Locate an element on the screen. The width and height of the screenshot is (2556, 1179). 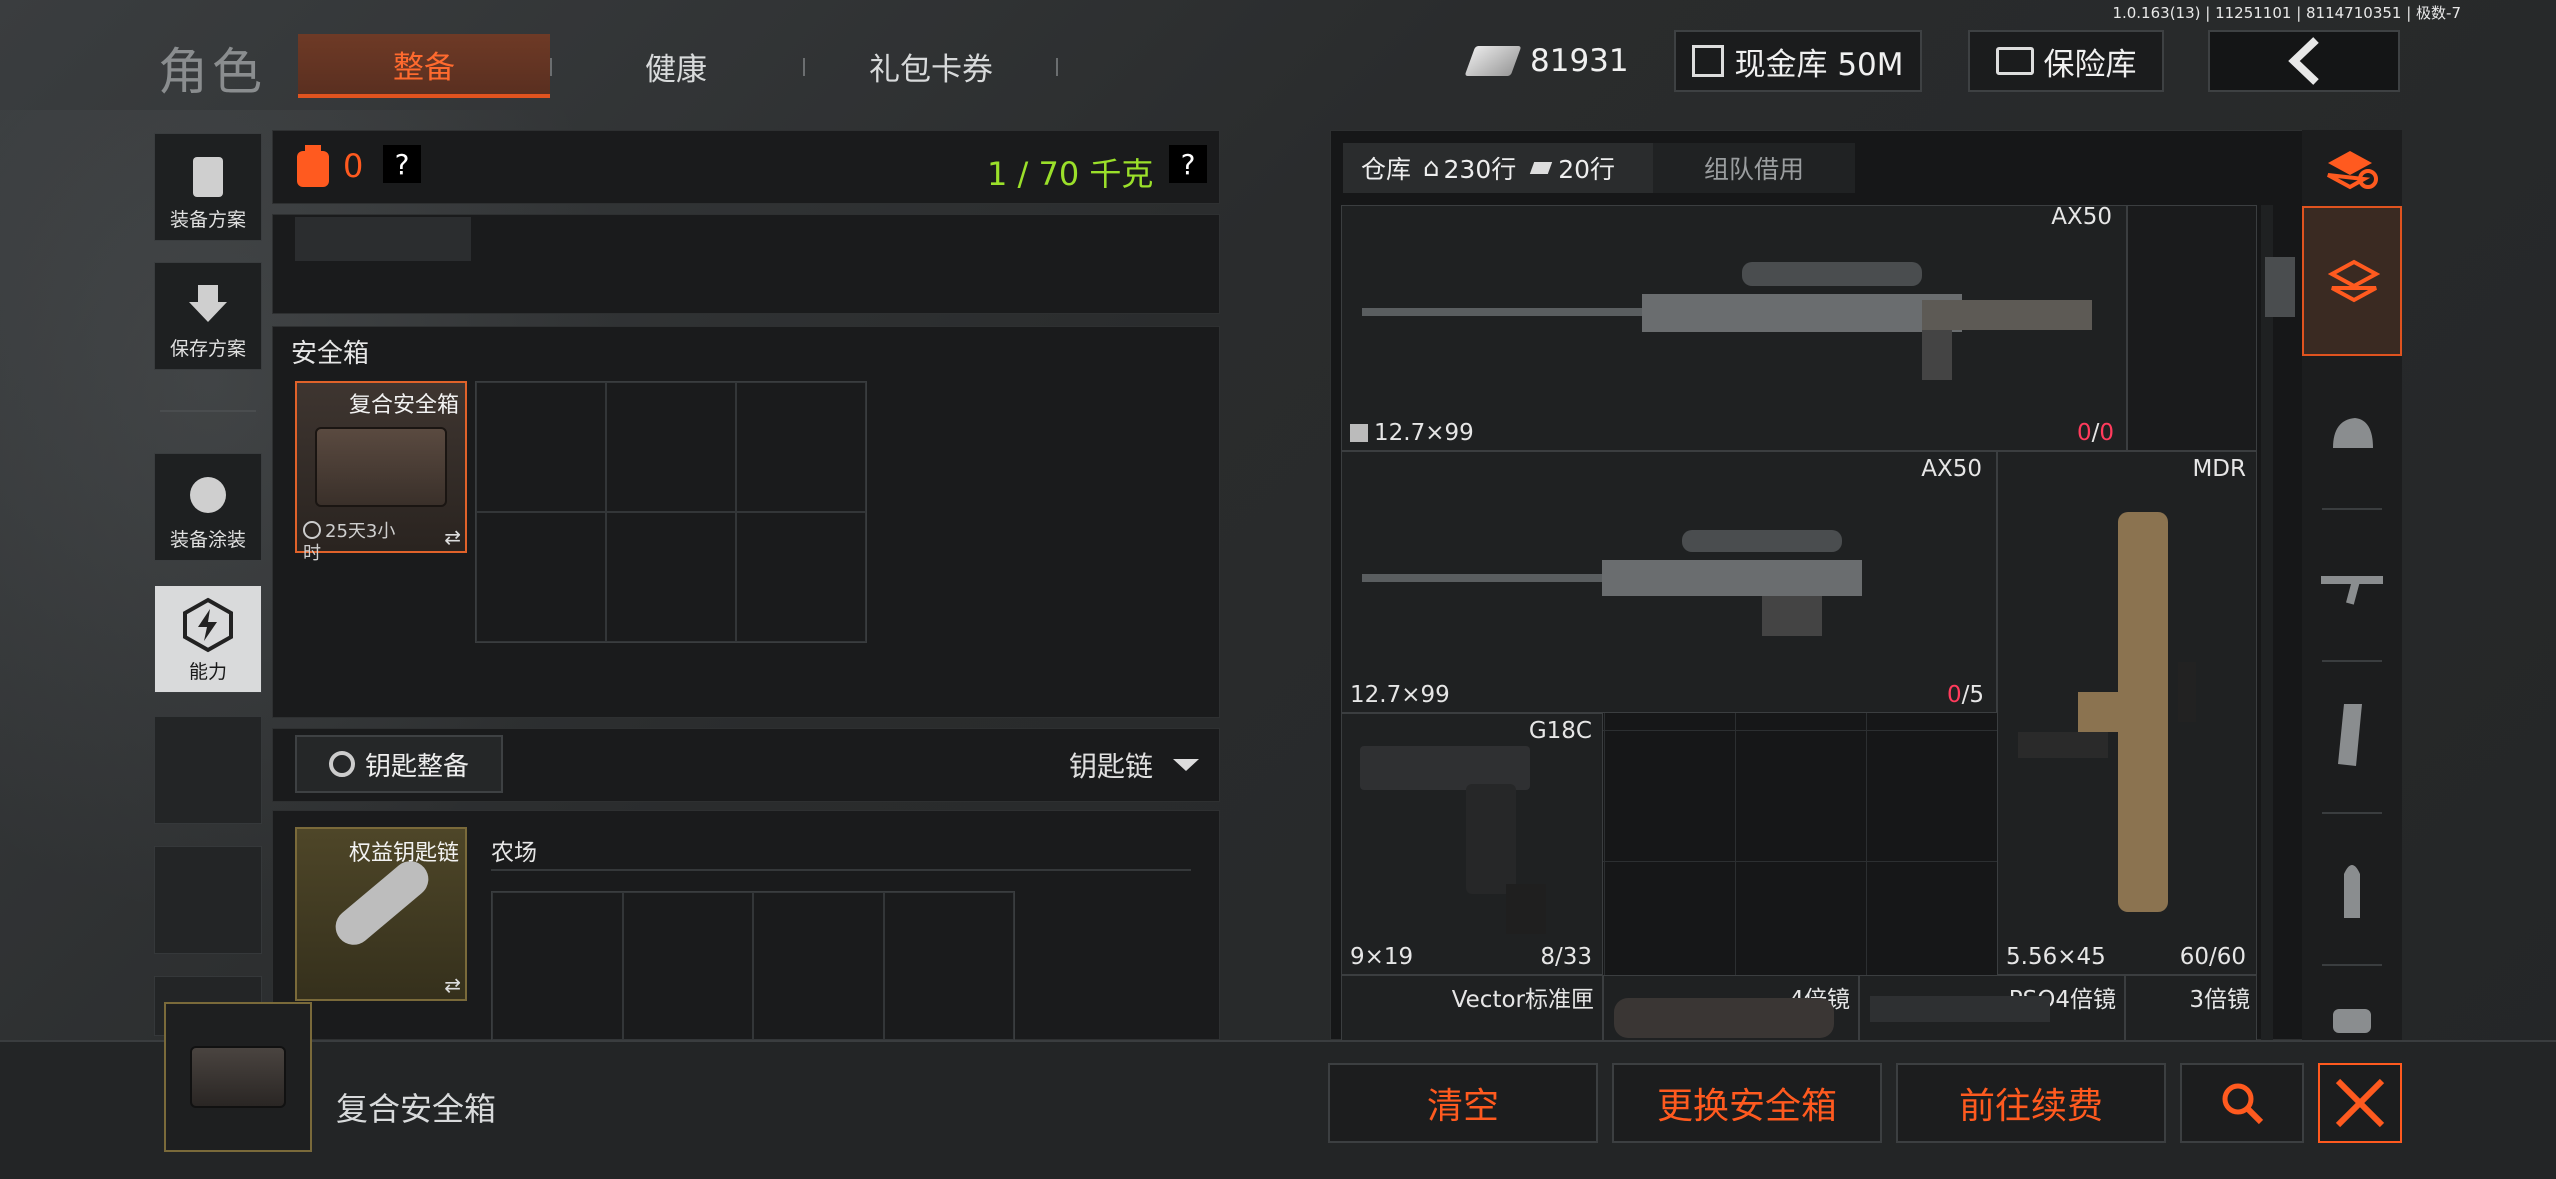
item-mdr: MDR 5.56×45 60/60 is located at coordinates (2127, 713).